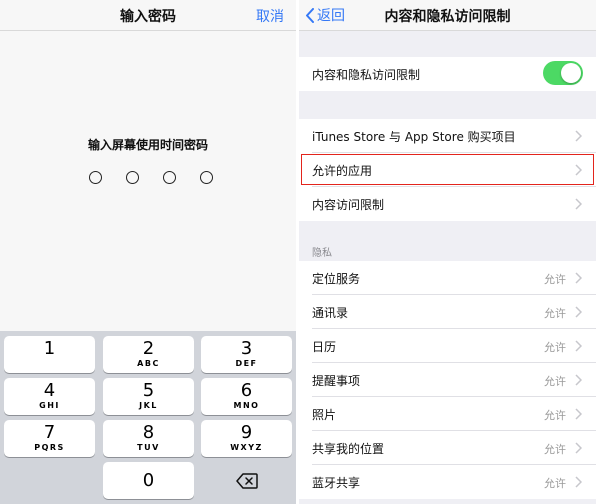 The height and width of the screenshot is (504, 596). Describe the element at coordinates (49, 447) in the screenshot. I see `key-letters: PQRS` at that location.